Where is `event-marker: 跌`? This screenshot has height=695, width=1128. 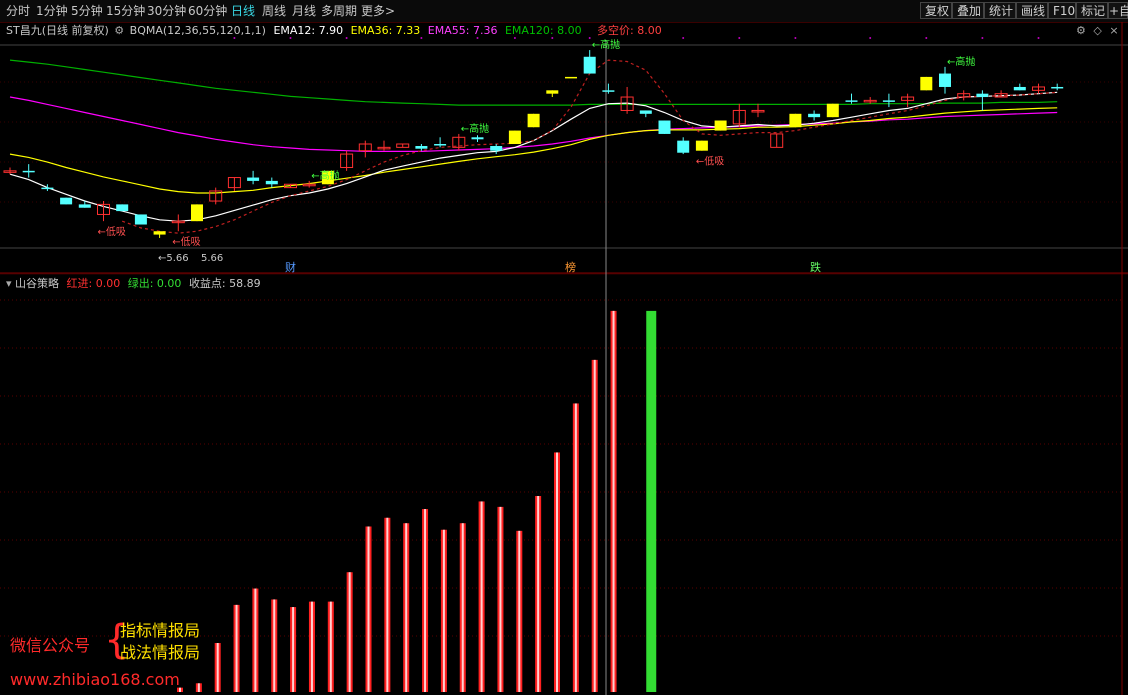
event-marker: 跌 is located at coordinates (815, 267).